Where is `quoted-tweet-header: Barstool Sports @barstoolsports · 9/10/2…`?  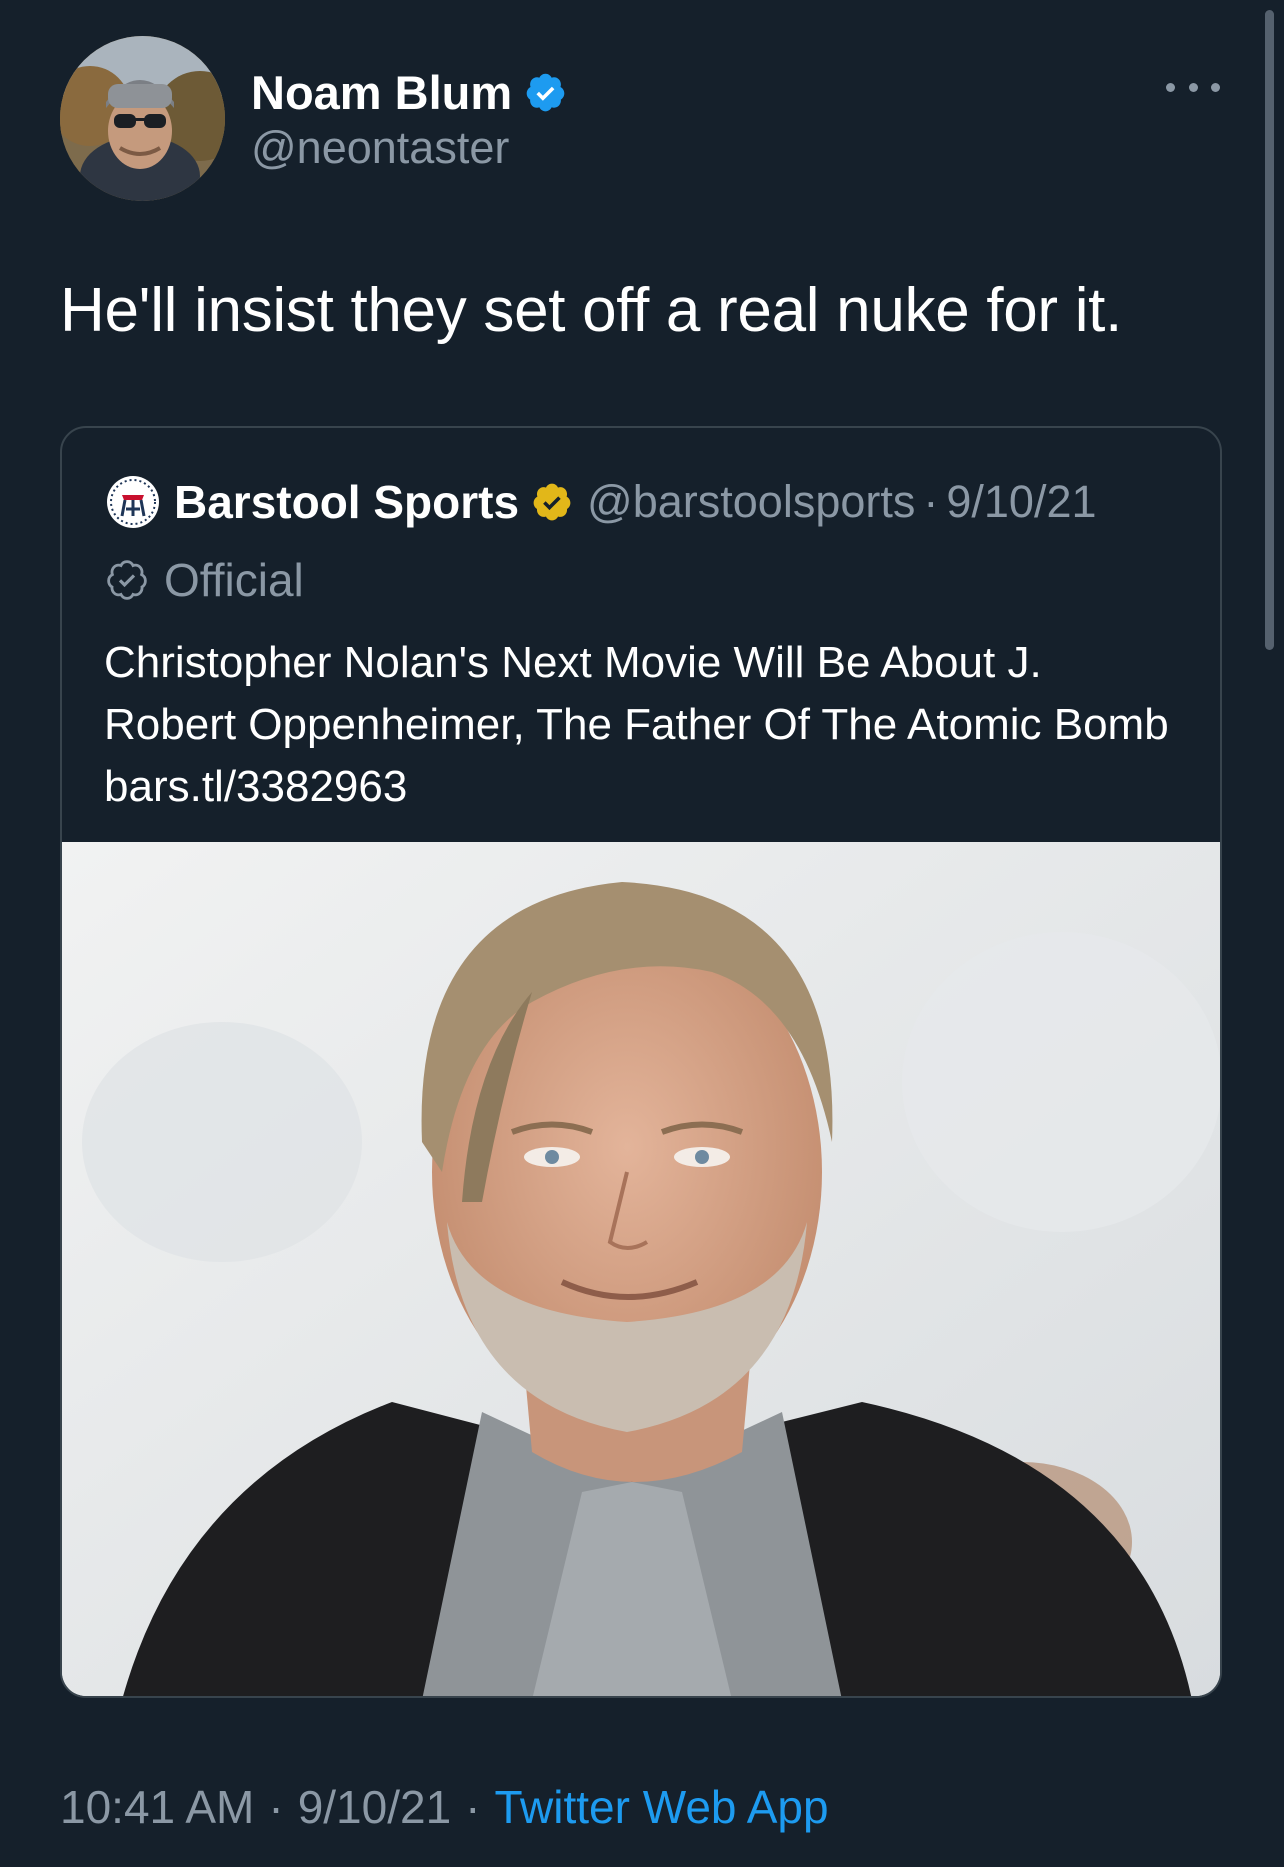 quoted-tweet-header: Barstool Sports @barstoolsports · 9/10/2… is located at coordinates (601, 502).